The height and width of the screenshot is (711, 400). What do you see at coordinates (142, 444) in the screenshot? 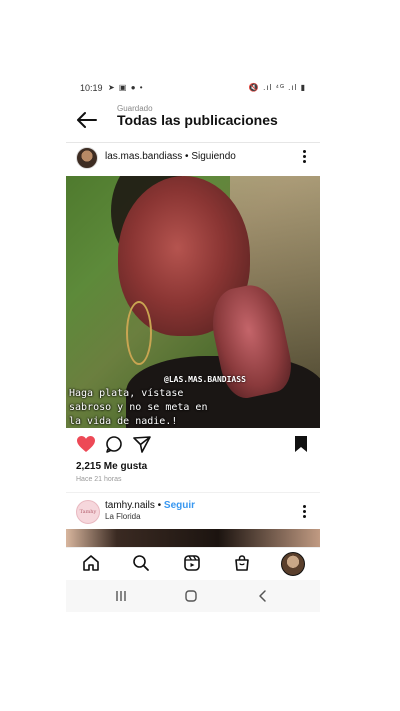
I see `share-icon` at bounding box center [142, 444].